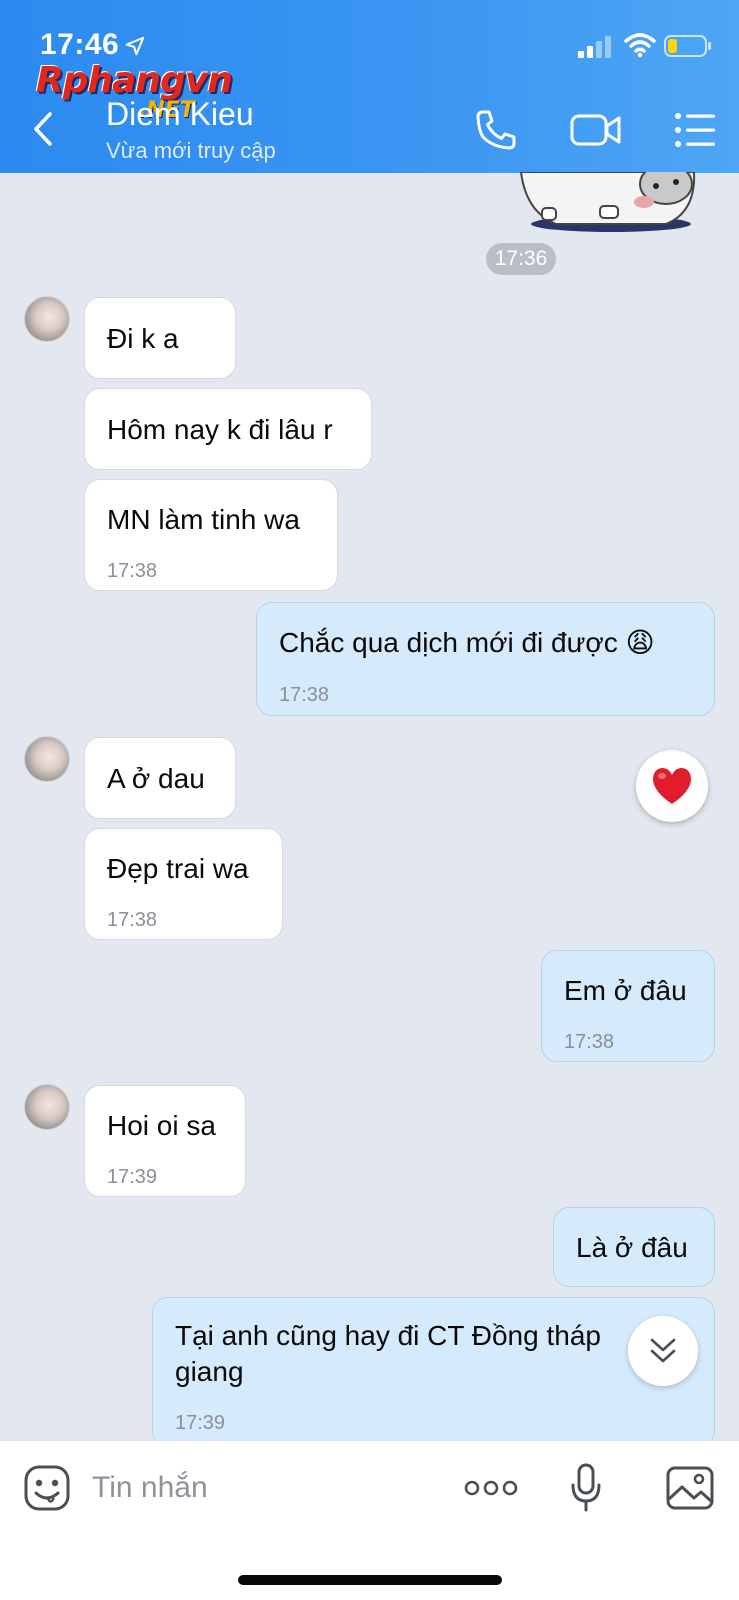  I want to click on video-call-icon, so click(596, 130).